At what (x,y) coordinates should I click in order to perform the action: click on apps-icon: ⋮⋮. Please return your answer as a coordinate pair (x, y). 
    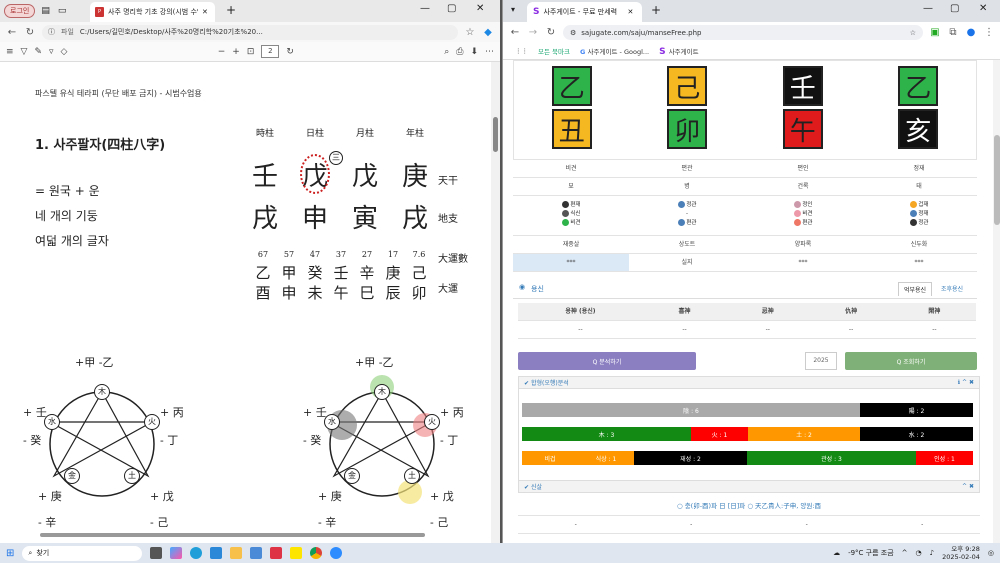
    Looking at the image, I should click on (521, 51).